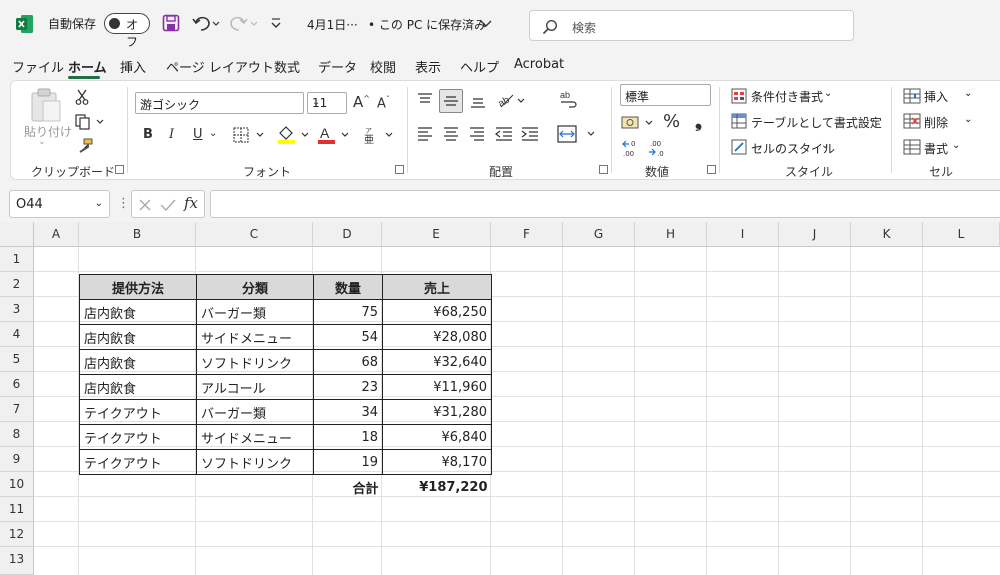 The height and width of the screenshot is (575, 1000). Describe the element at coordinates (912, 147) in the screenshot. I see `format-cells-icon` at that location.